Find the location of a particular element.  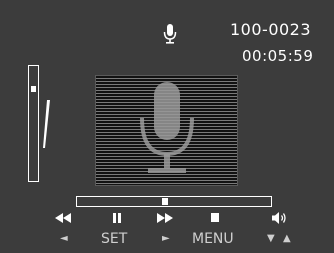

pause-icon is located at coordinates (117, 218).